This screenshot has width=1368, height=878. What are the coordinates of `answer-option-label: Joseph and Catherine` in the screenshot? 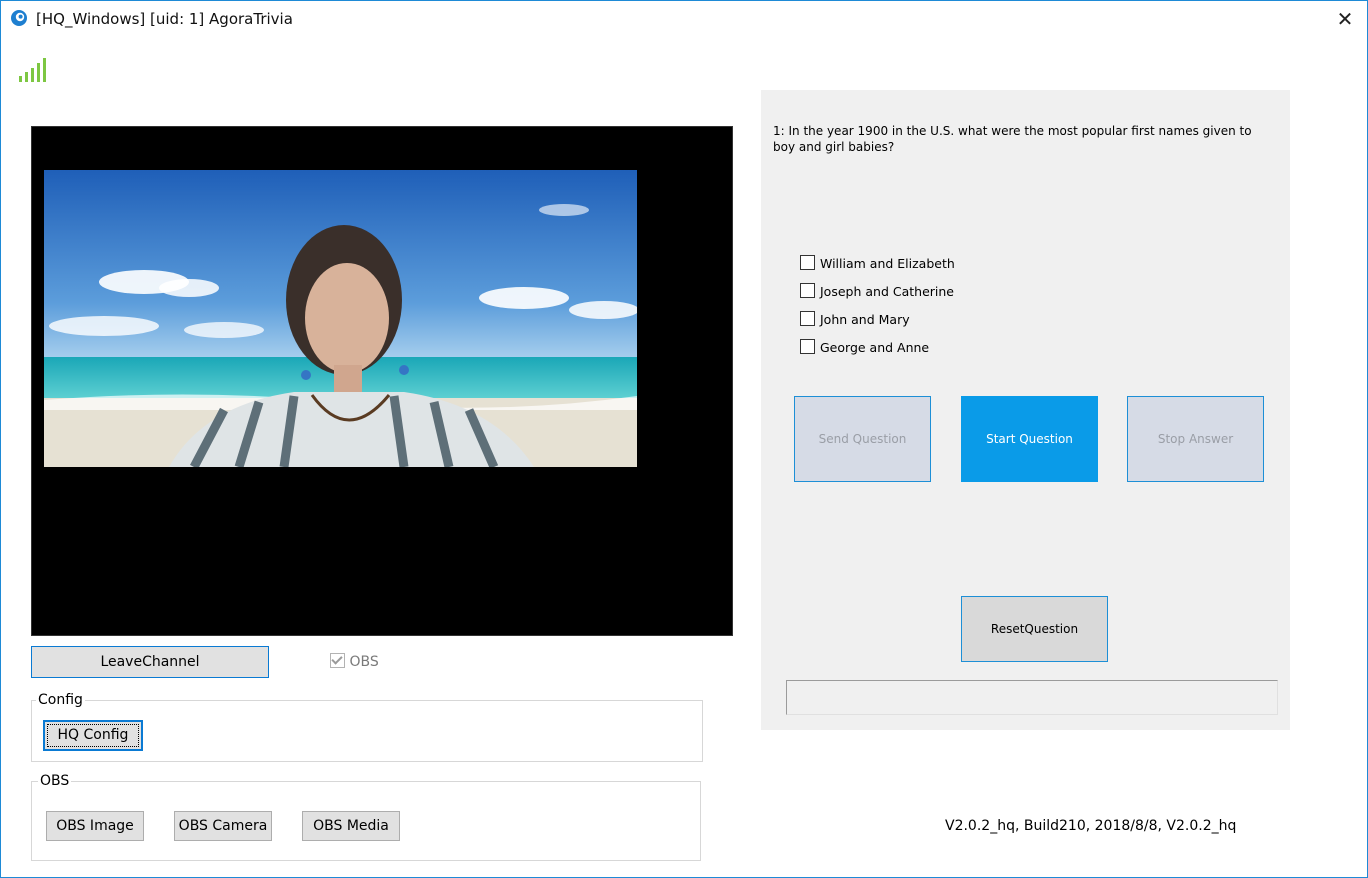 It's located at (887, 291).